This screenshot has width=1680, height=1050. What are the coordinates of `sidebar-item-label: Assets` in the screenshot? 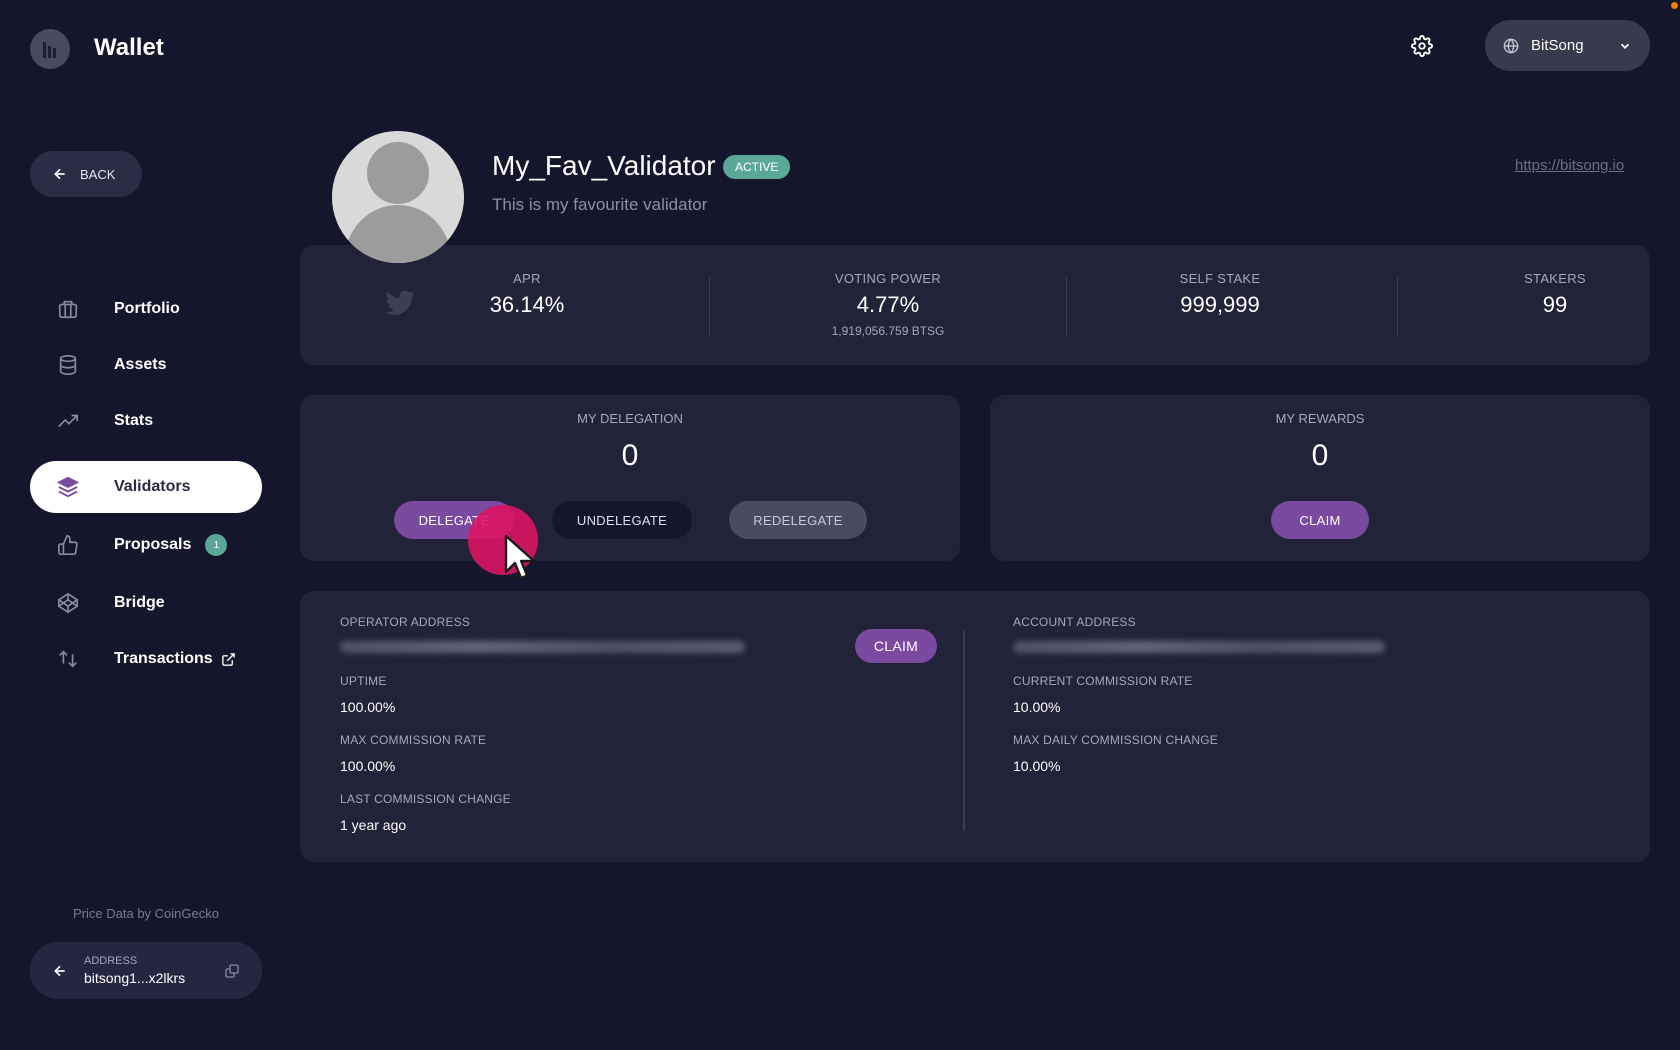 It's located at (140, 364).